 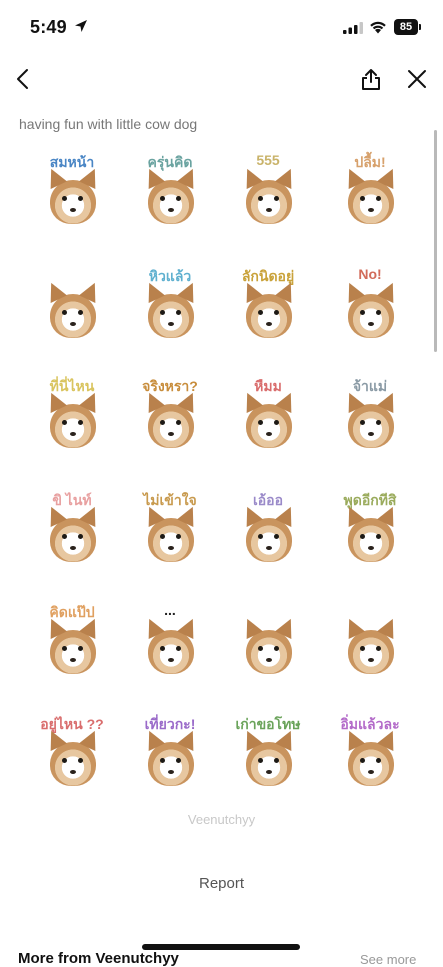 I want to click on sticker-item: จริงหรา?, so click(x=170, y=416).